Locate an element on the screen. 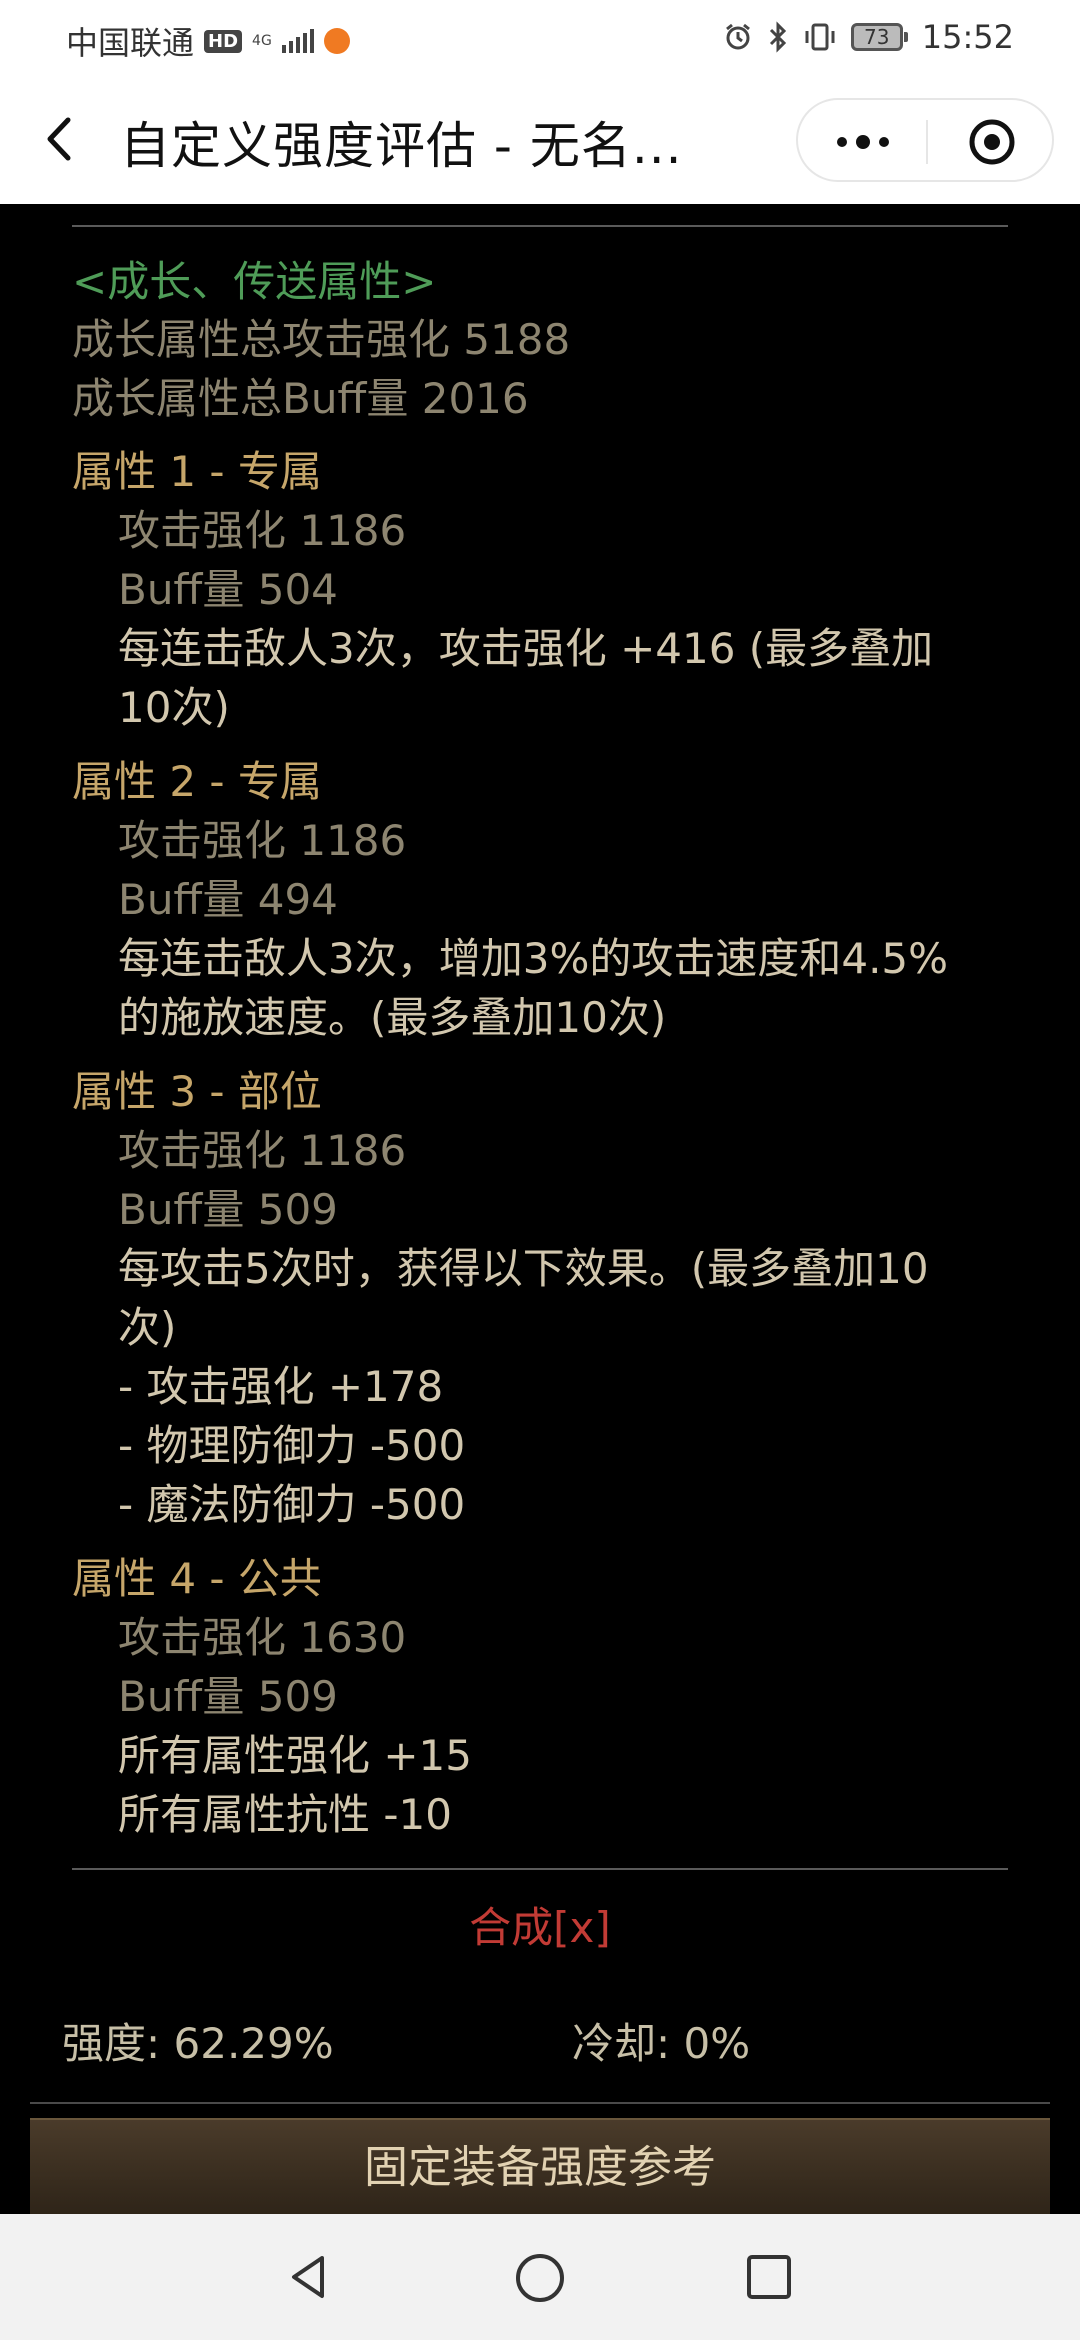 This screenshot has height=2340, width=1080. synth-link: 合成[x] is located at coordinates (540, 1928).